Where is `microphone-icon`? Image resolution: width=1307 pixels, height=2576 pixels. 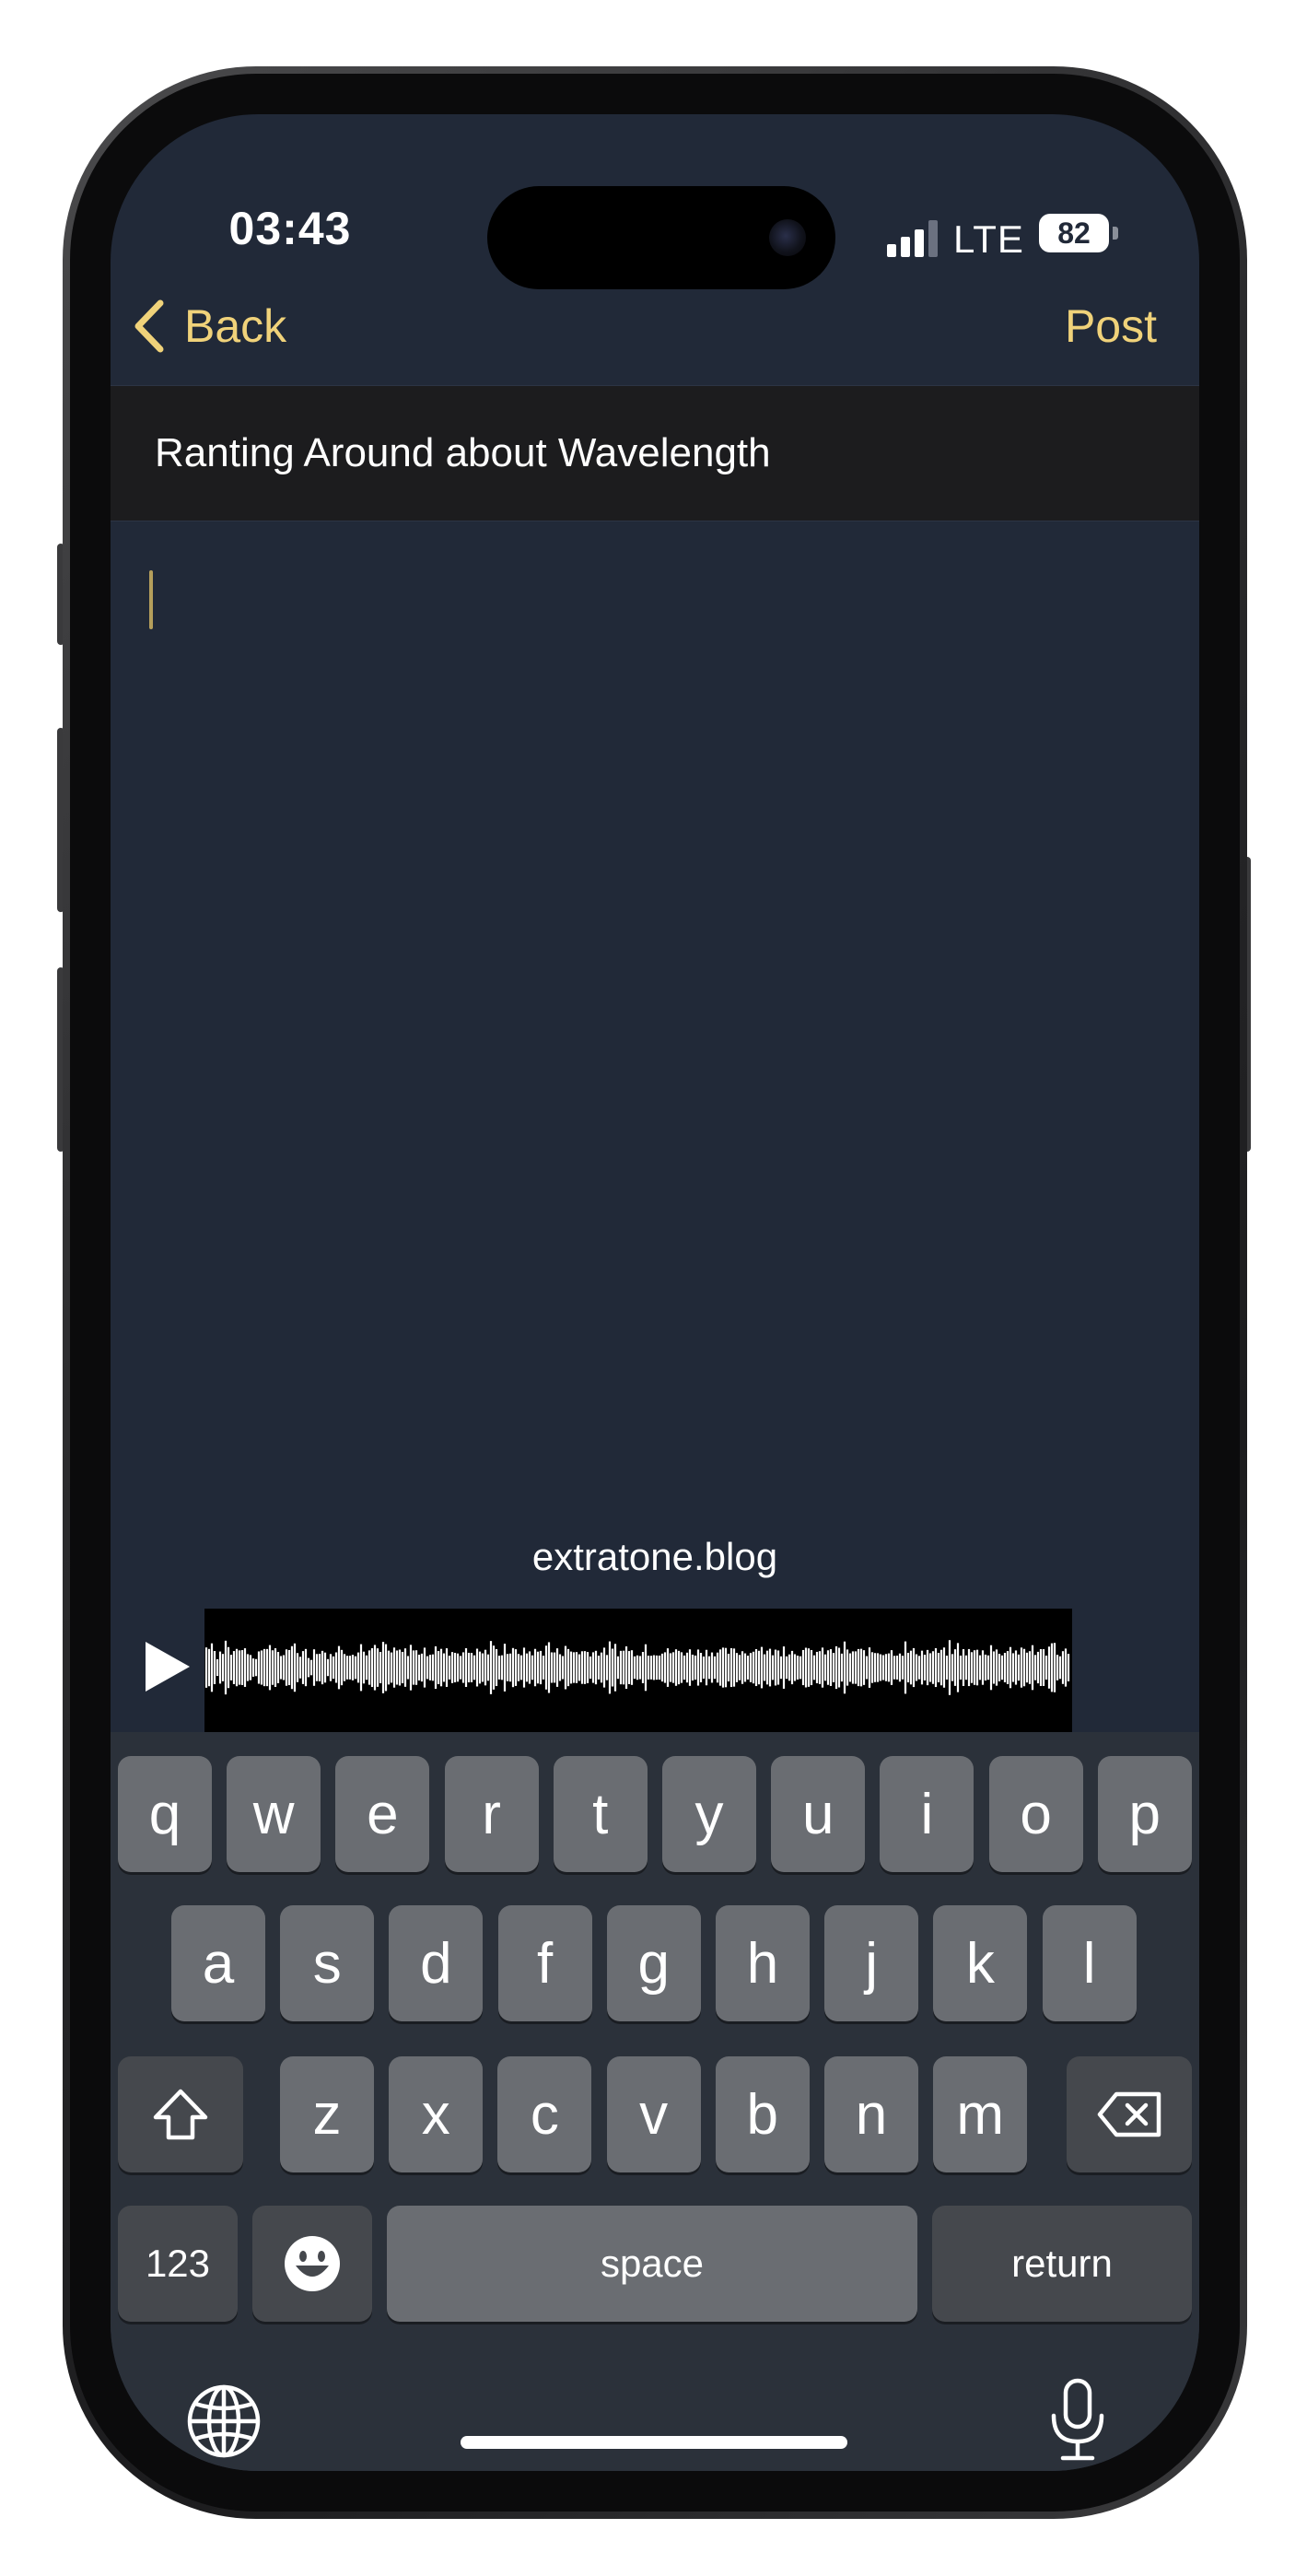 microphone-icon is located at coordinates (1077, 2420).